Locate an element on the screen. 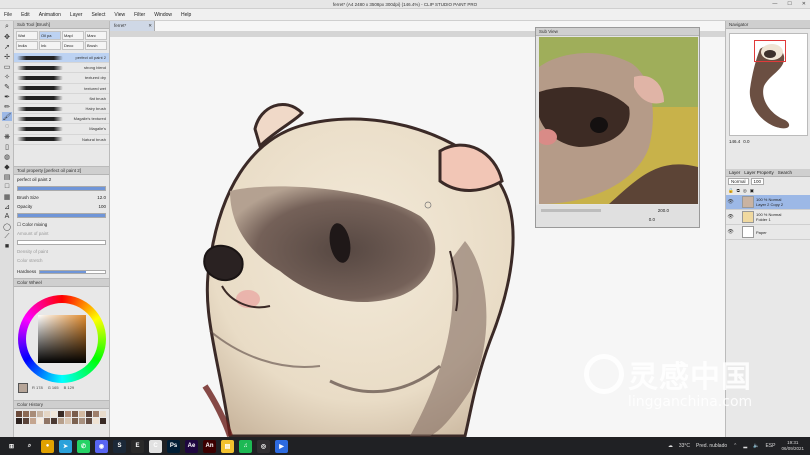 This screenshot has height=455, width=810. layer-row: 👁 100 % Normal Folder 1 is located at coordinates (768, 217).